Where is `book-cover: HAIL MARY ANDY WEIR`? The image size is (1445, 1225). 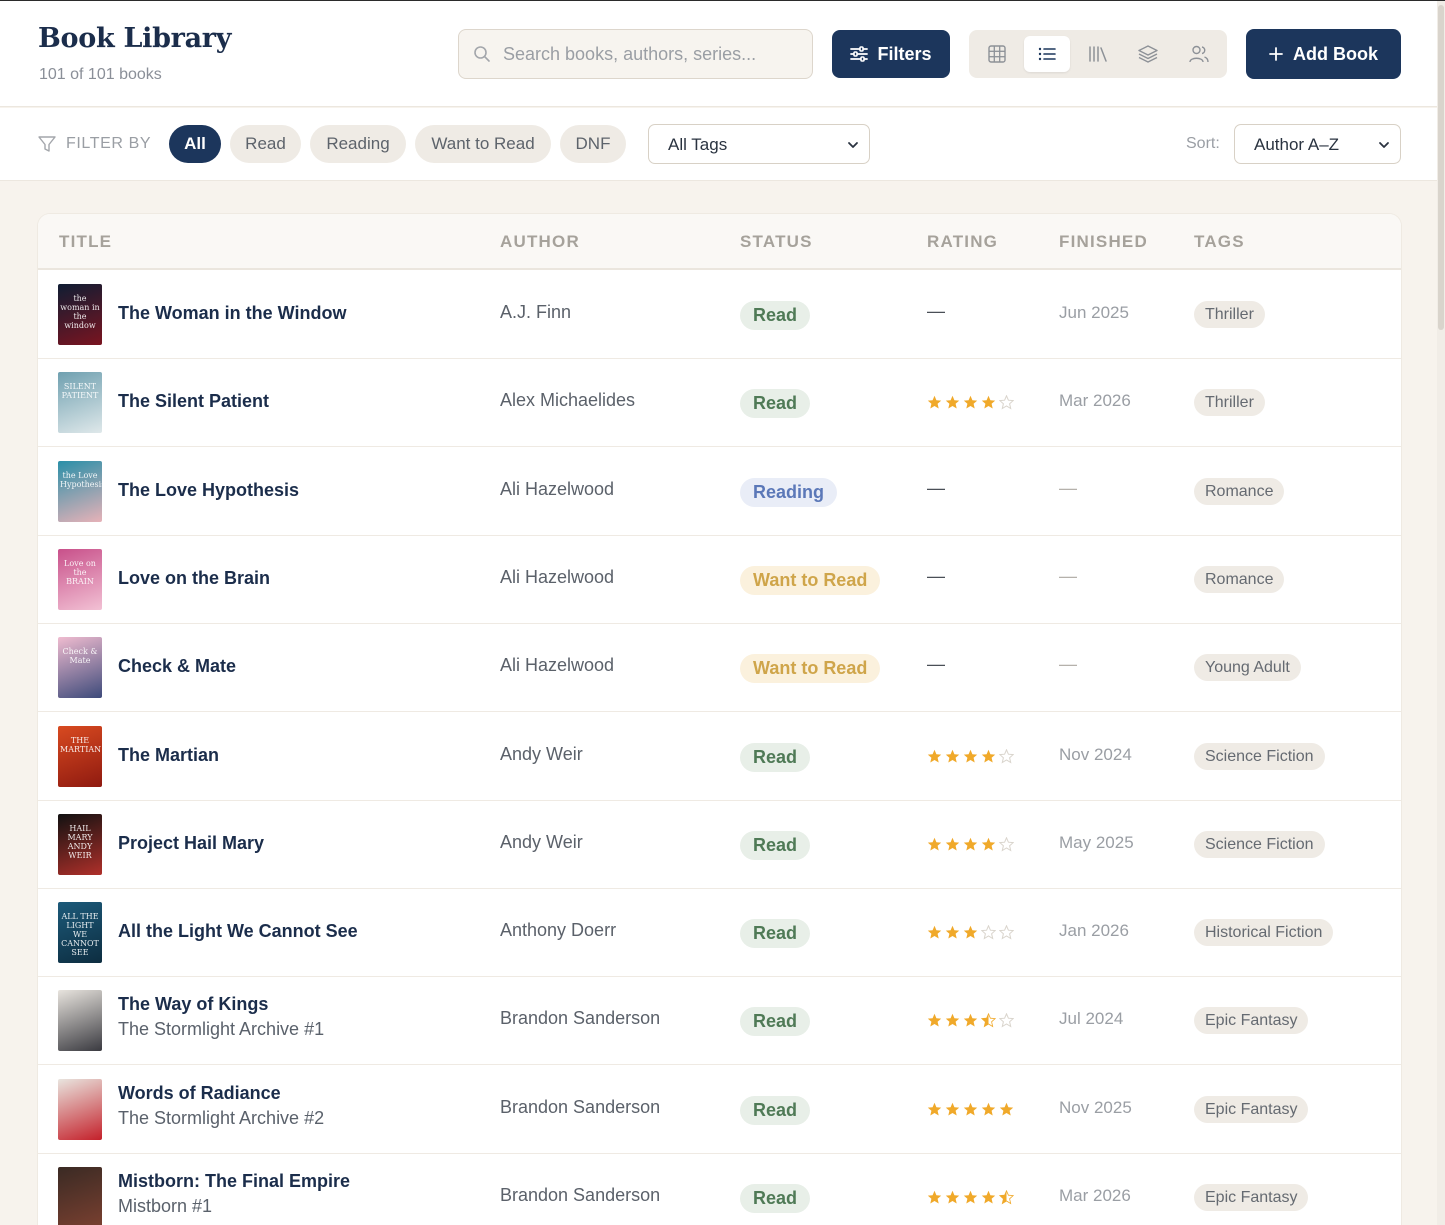
book-cover: HAIL MARY ANDY WEIR is located at coordinates (80, 844).